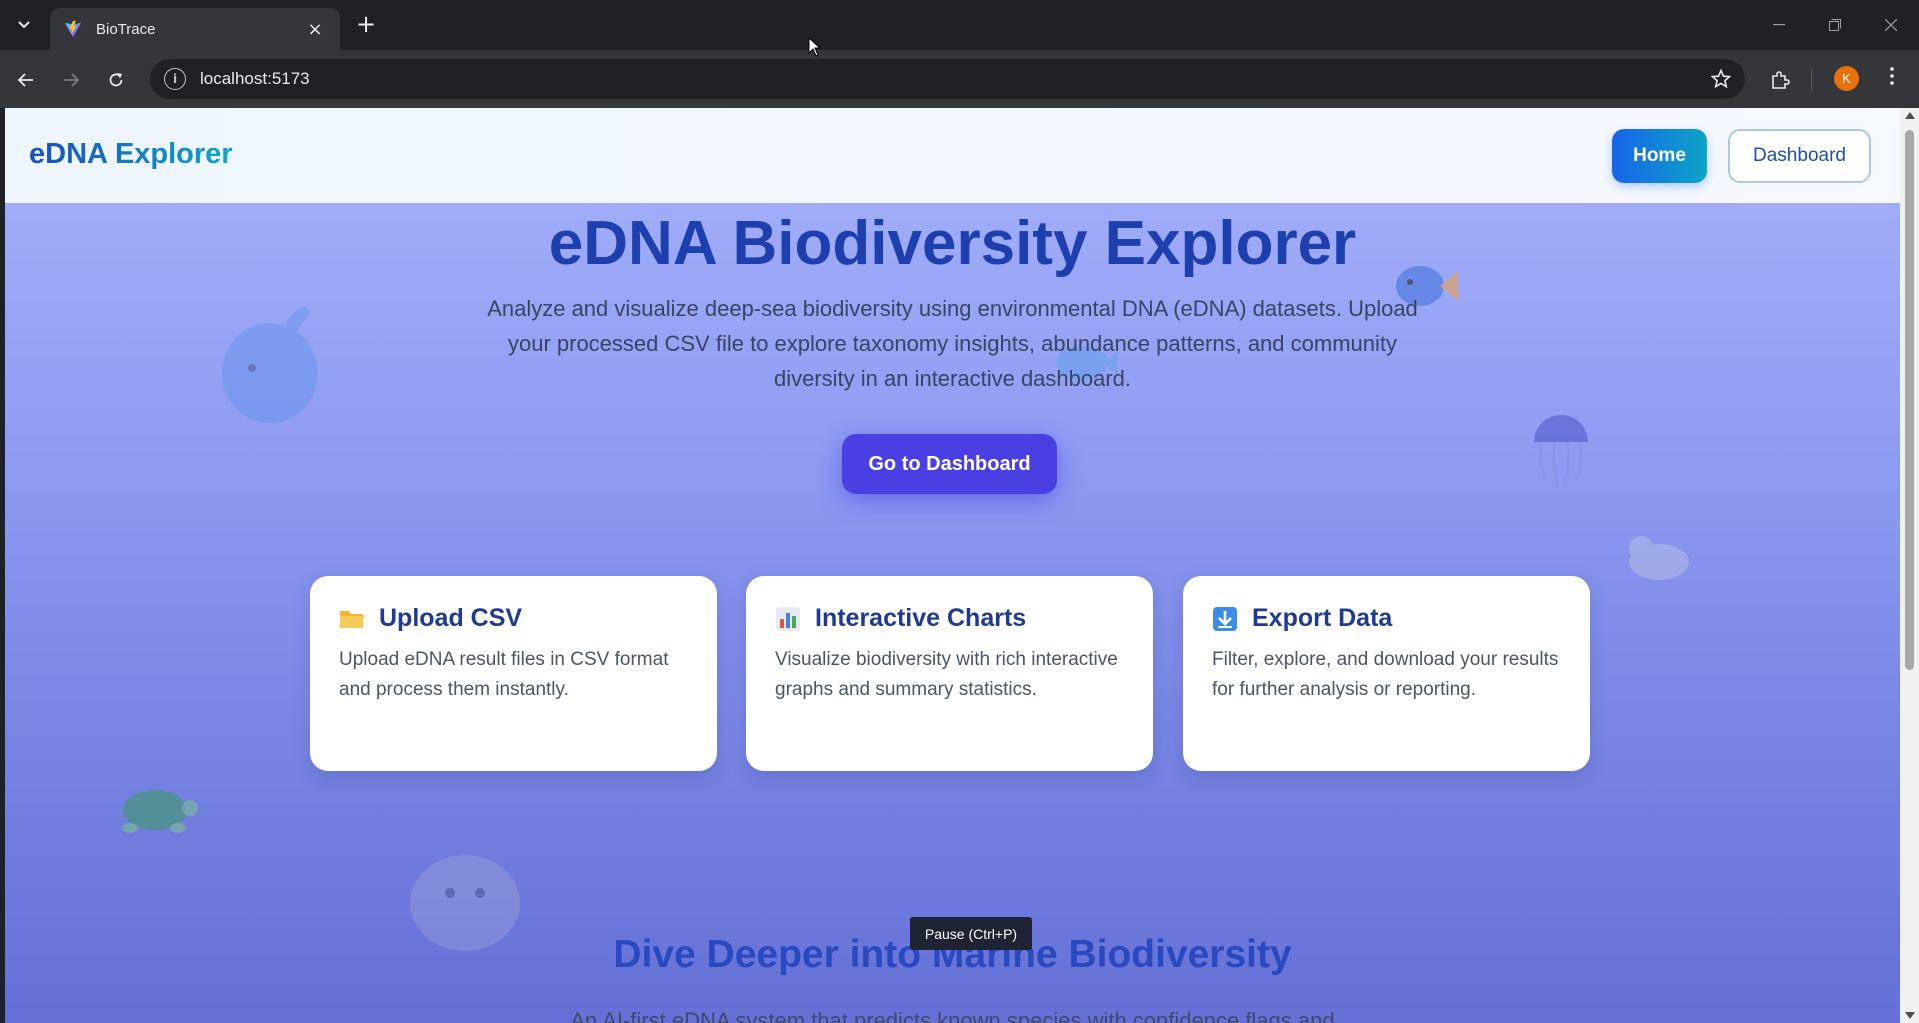  Describe the element at coordinates (1846, 78) in the screenshot. I see `profile-avatar: K` at that location.